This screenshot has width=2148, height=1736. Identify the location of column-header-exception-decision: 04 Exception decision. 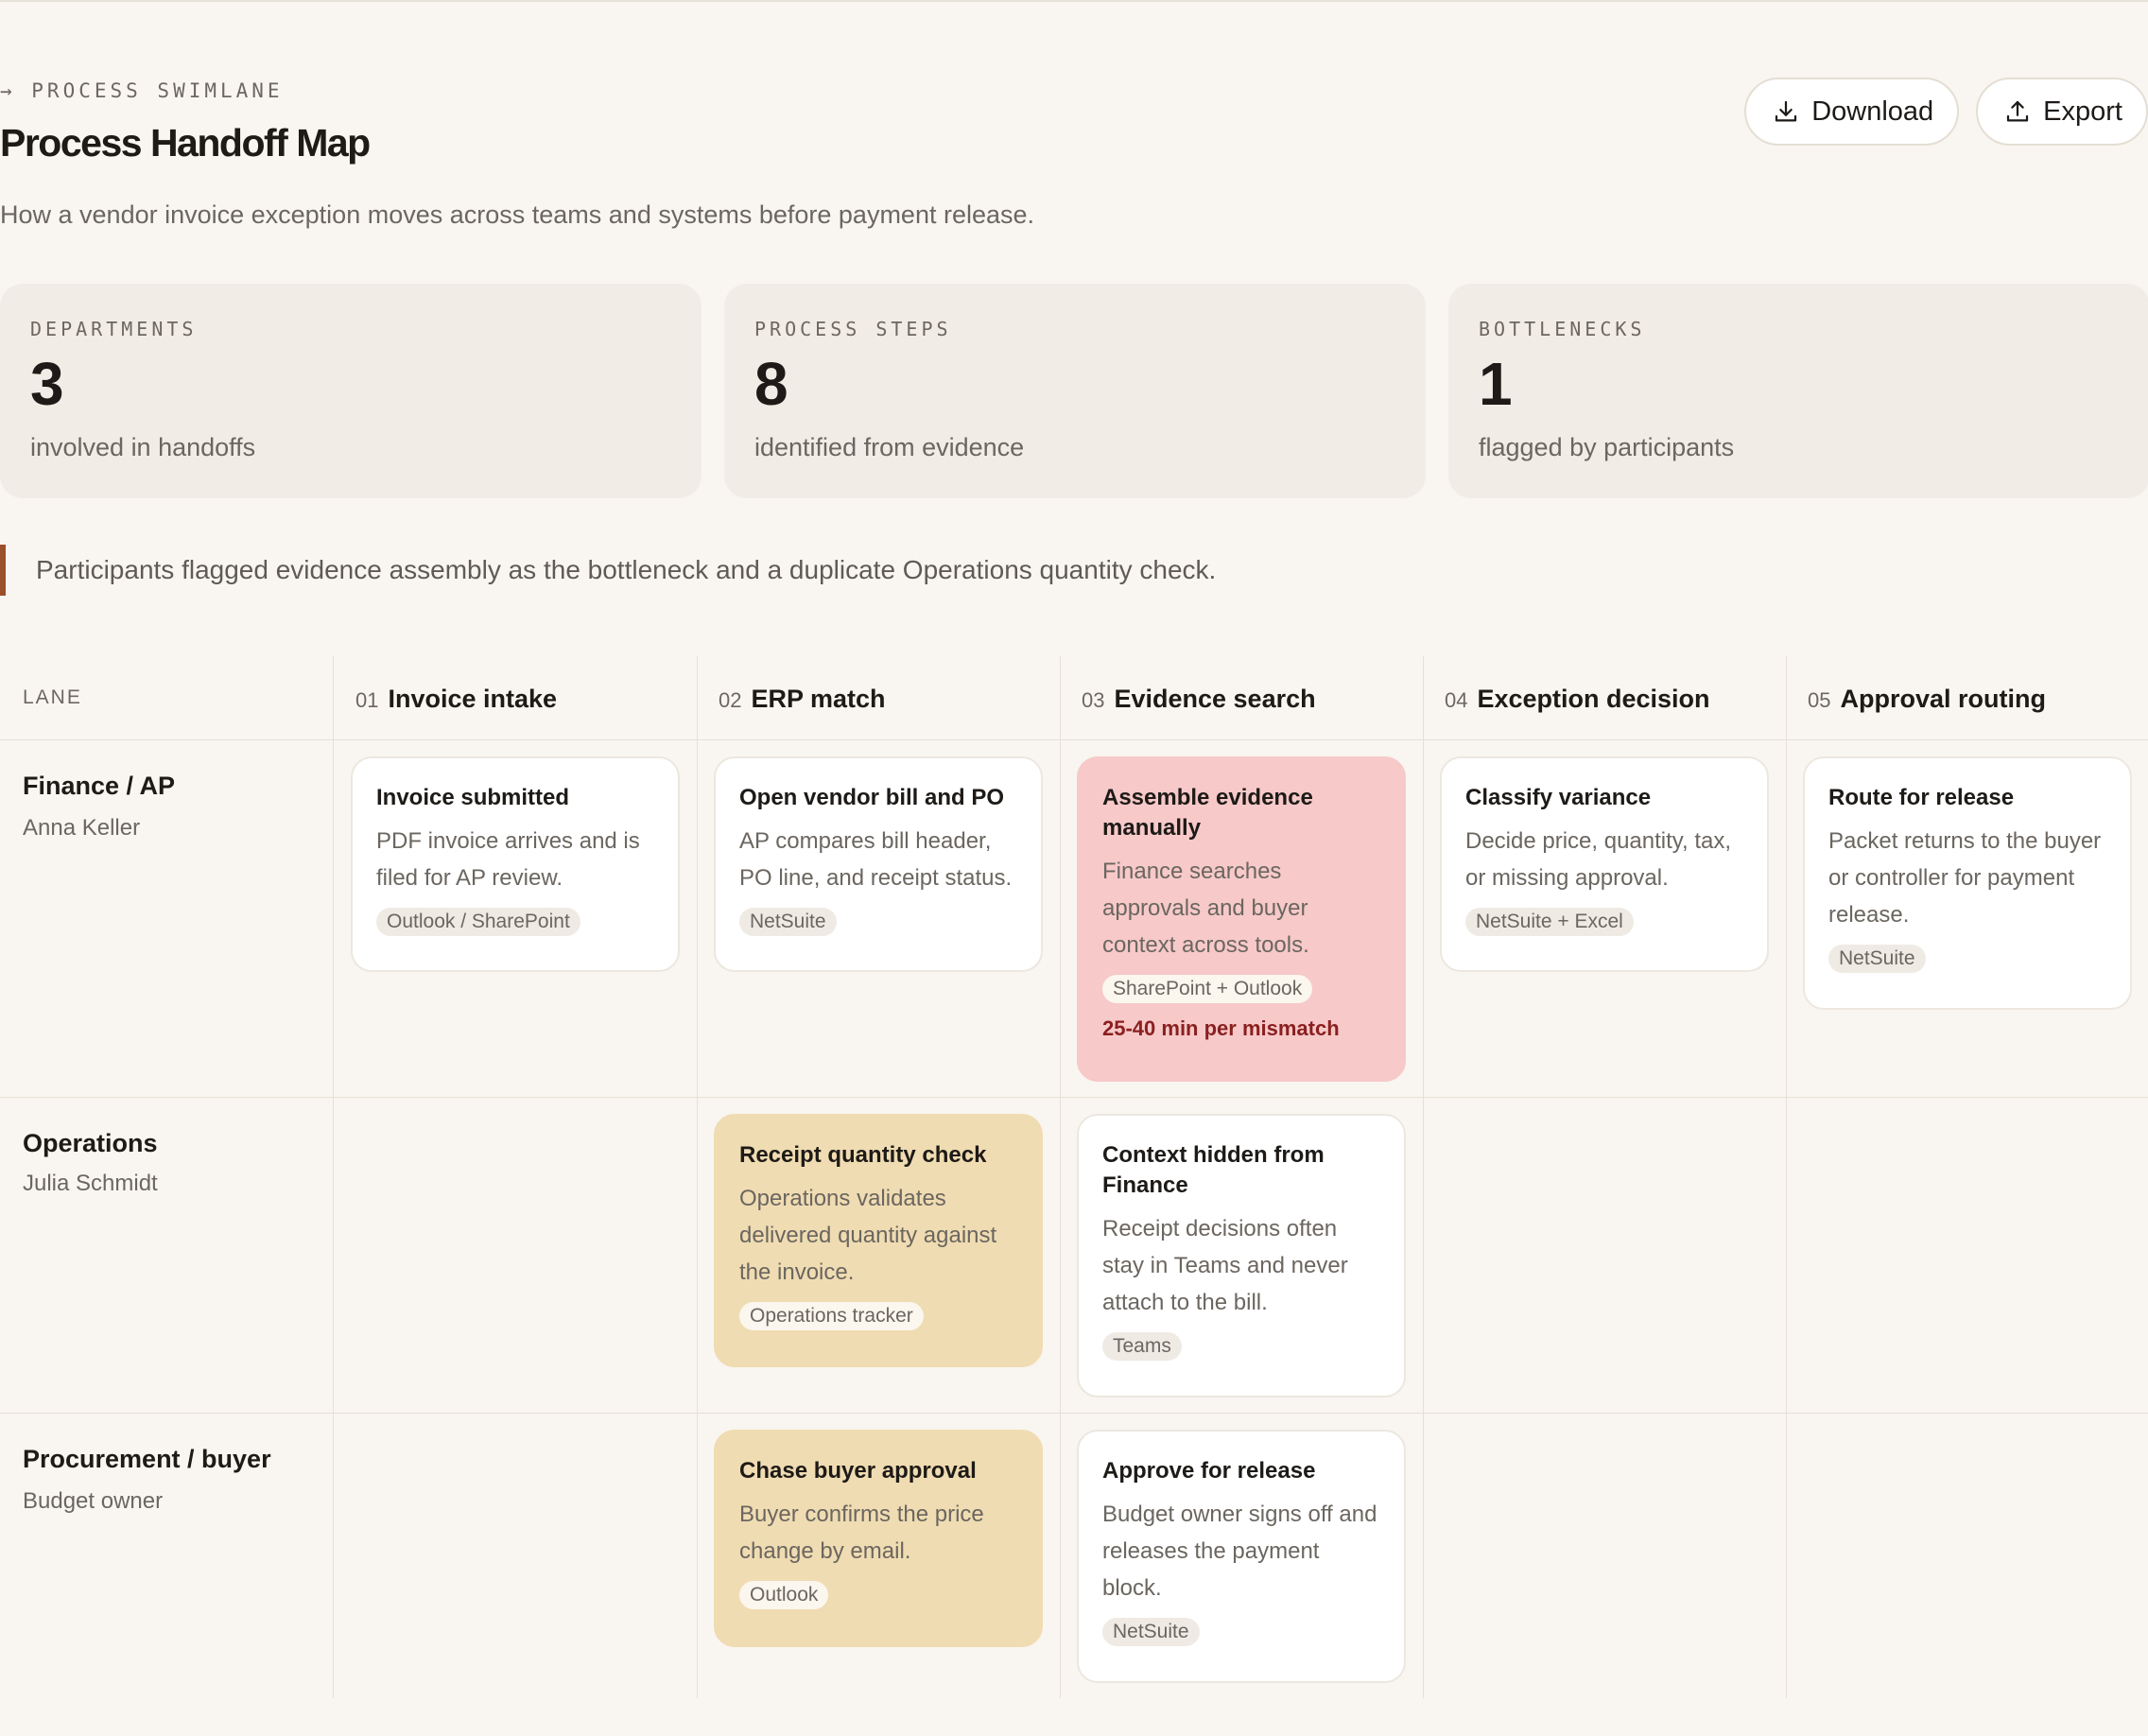
(1577, 699).